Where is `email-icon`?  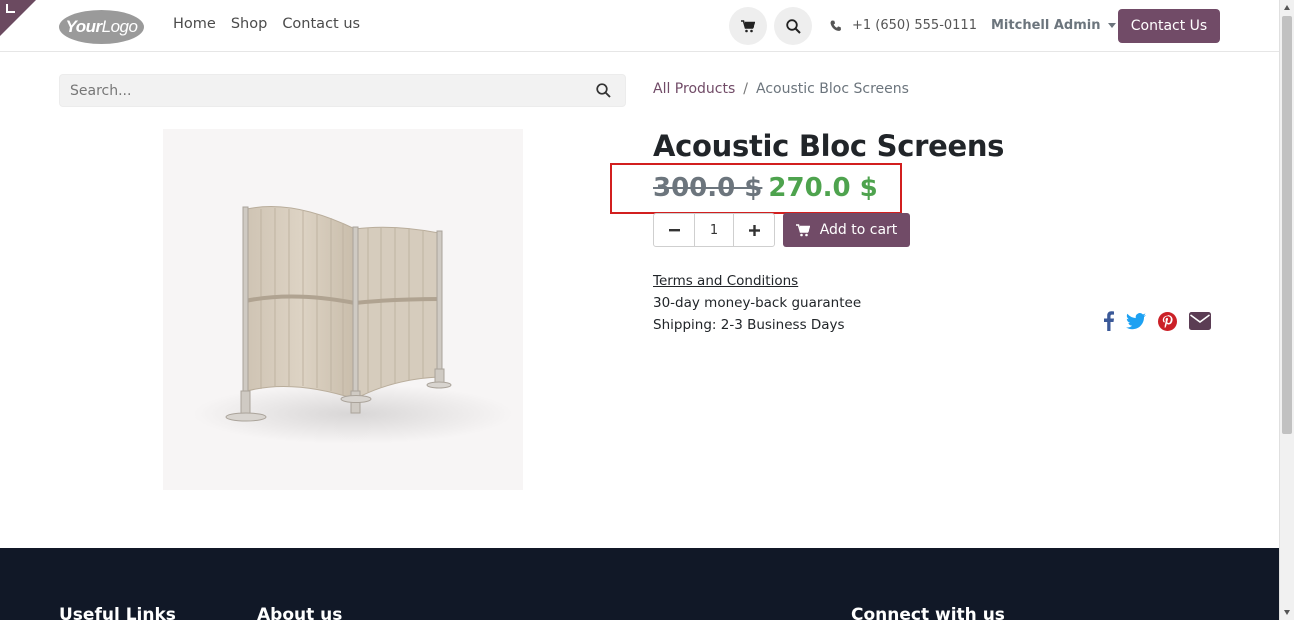 email-icon is located at coordinates (1200, 321).